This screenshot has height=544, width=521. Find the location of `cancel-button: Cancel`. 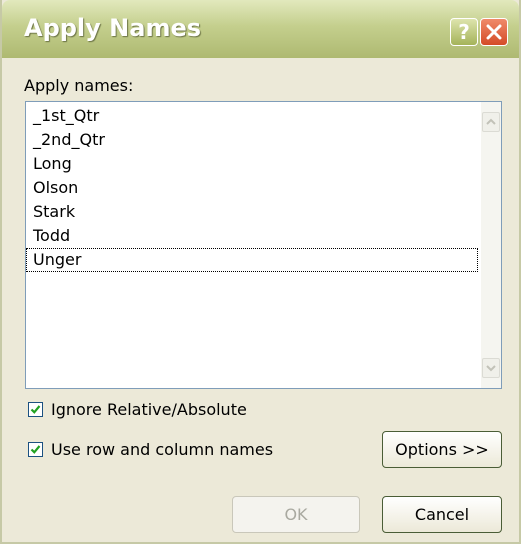

cancel-button: Cancel is located at coordinates (442, 514).